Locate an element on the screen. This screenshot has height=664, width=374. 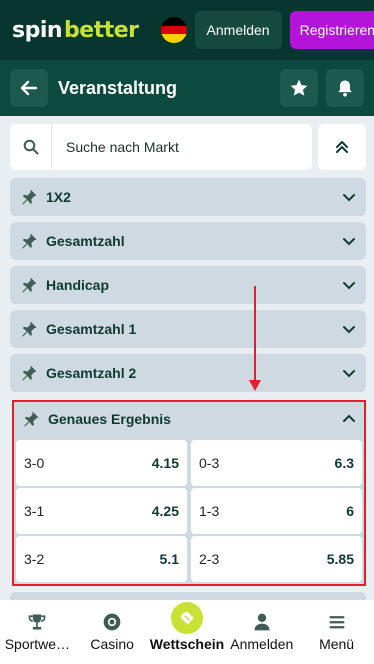
odd-value: 6 is located at coordinates (350, 511).